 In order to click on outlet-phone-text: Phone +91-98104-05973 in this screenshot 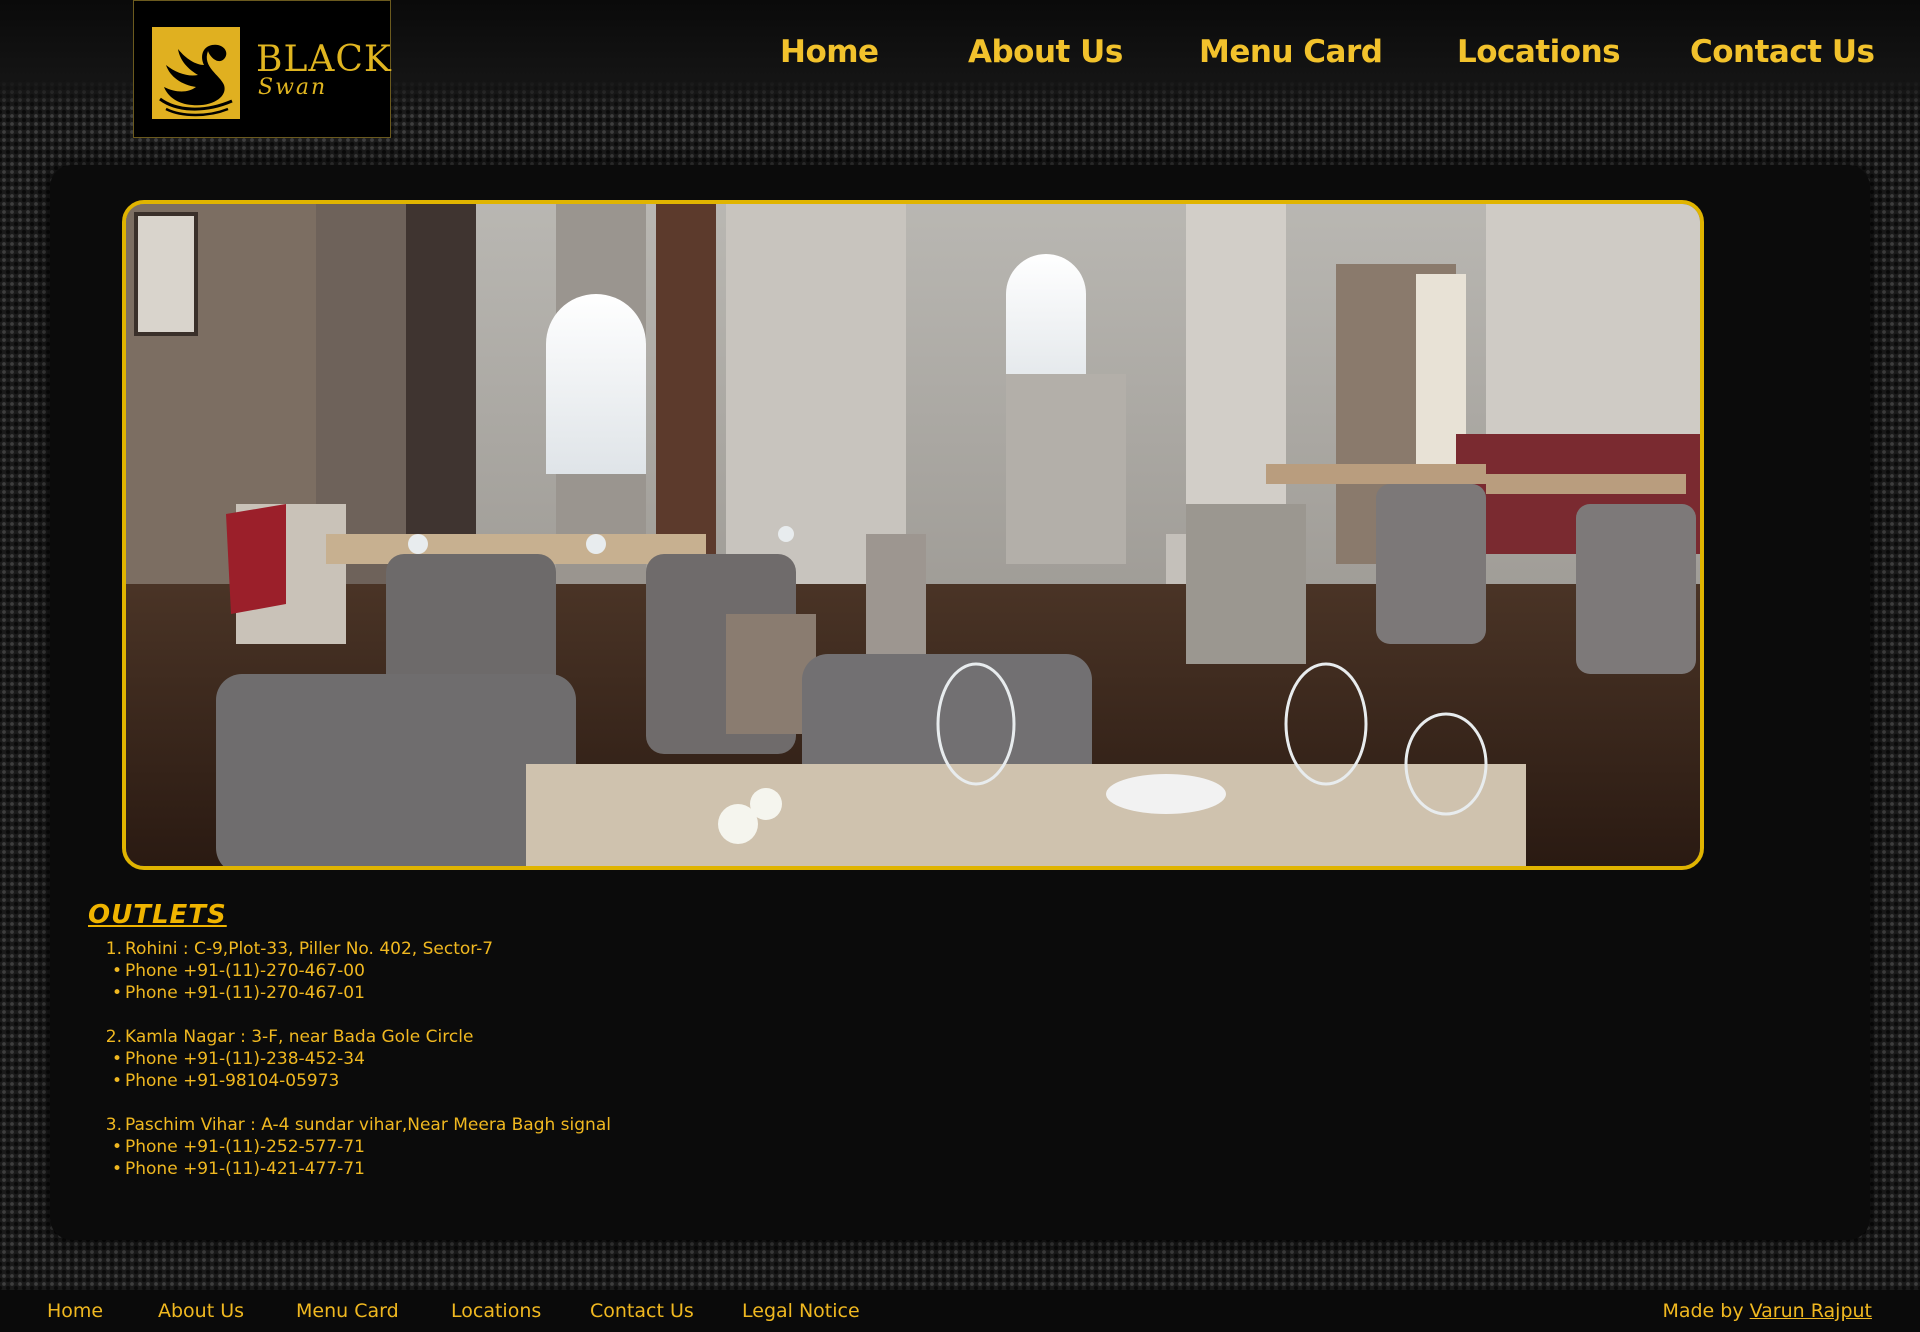, I will do `click(232, 1081)`.